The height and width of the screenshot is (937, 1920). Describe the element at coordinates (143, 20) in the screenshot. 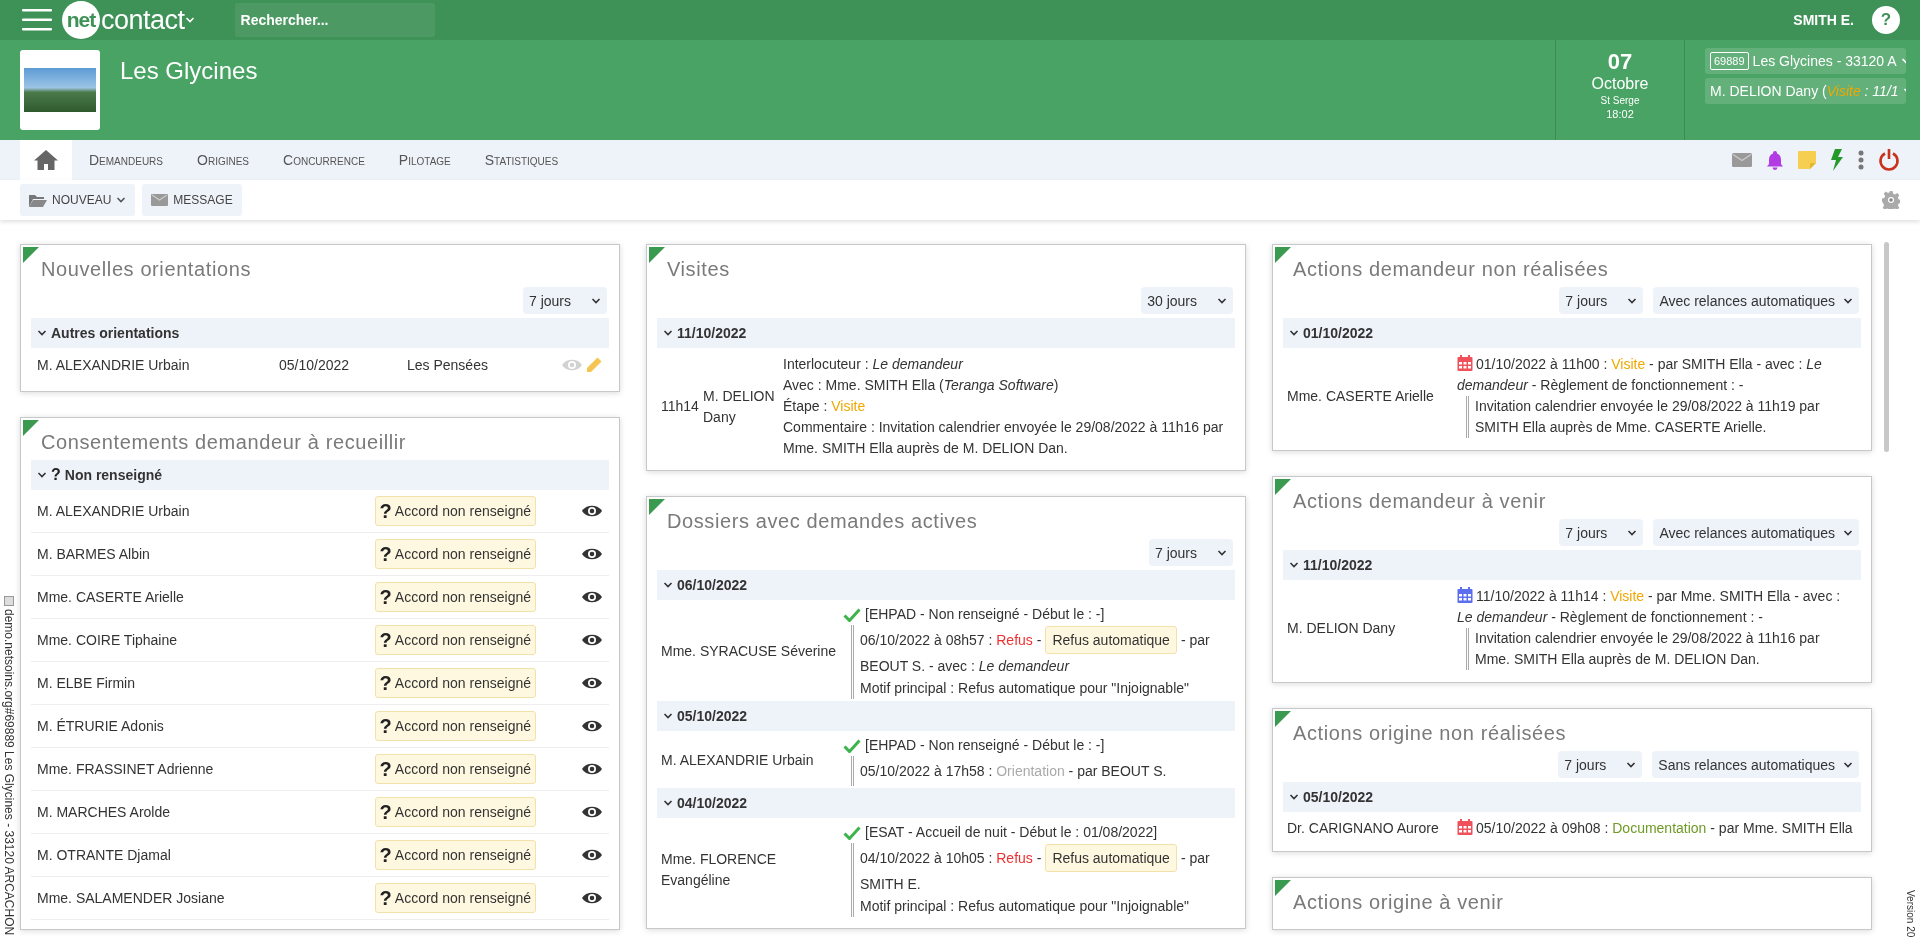

I see `logo-name: contact` at that location.